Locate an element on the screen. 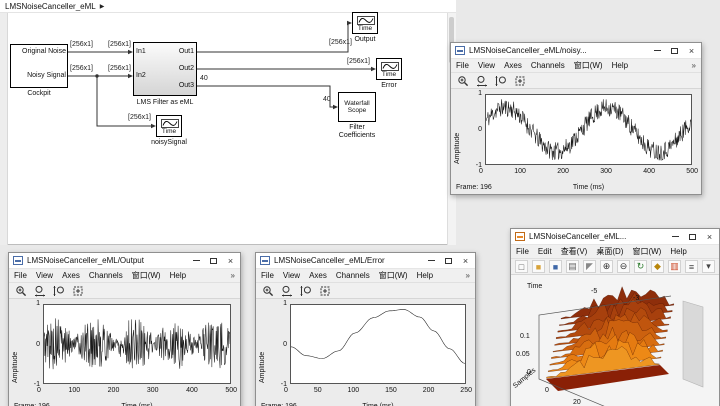 Image resolution: width=720 pixels, height=406 pixels. menu-edit: Edit is located at coordinates (545, 251).